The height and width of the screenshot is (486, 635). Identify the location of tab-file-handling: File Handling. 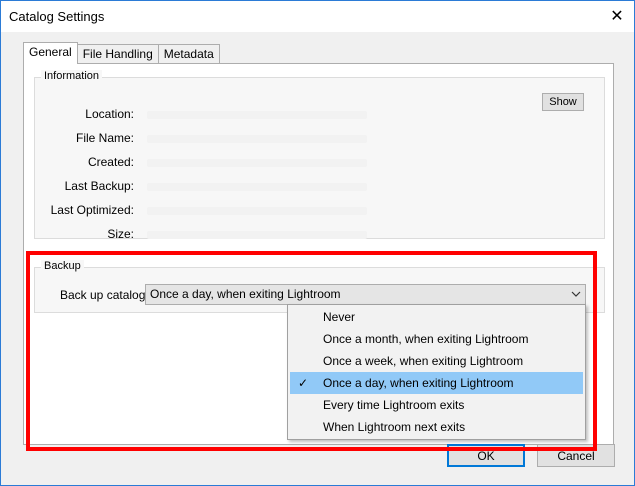
(117, 54).